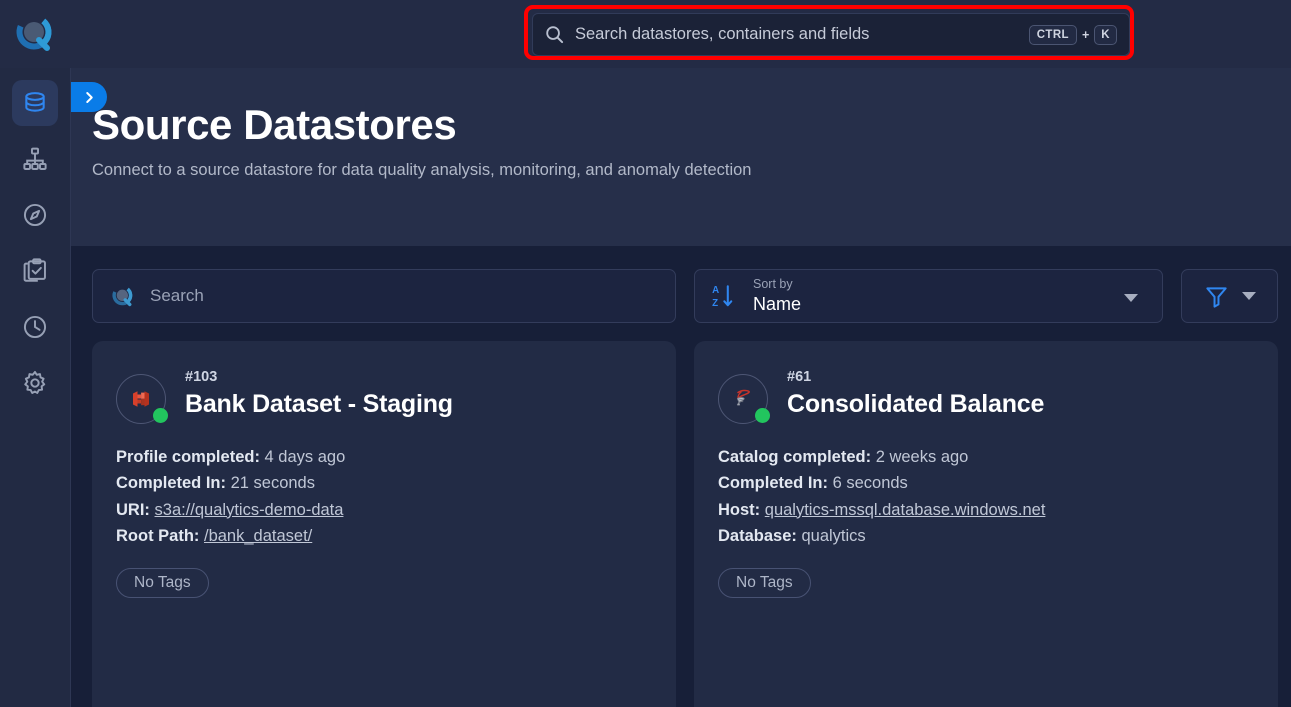 This screenshot has width=1291, height=707. Describe the element at coordinates (319, 404) in the screenshot. I see `card-title: Bank Dataset - Staging` at that location.